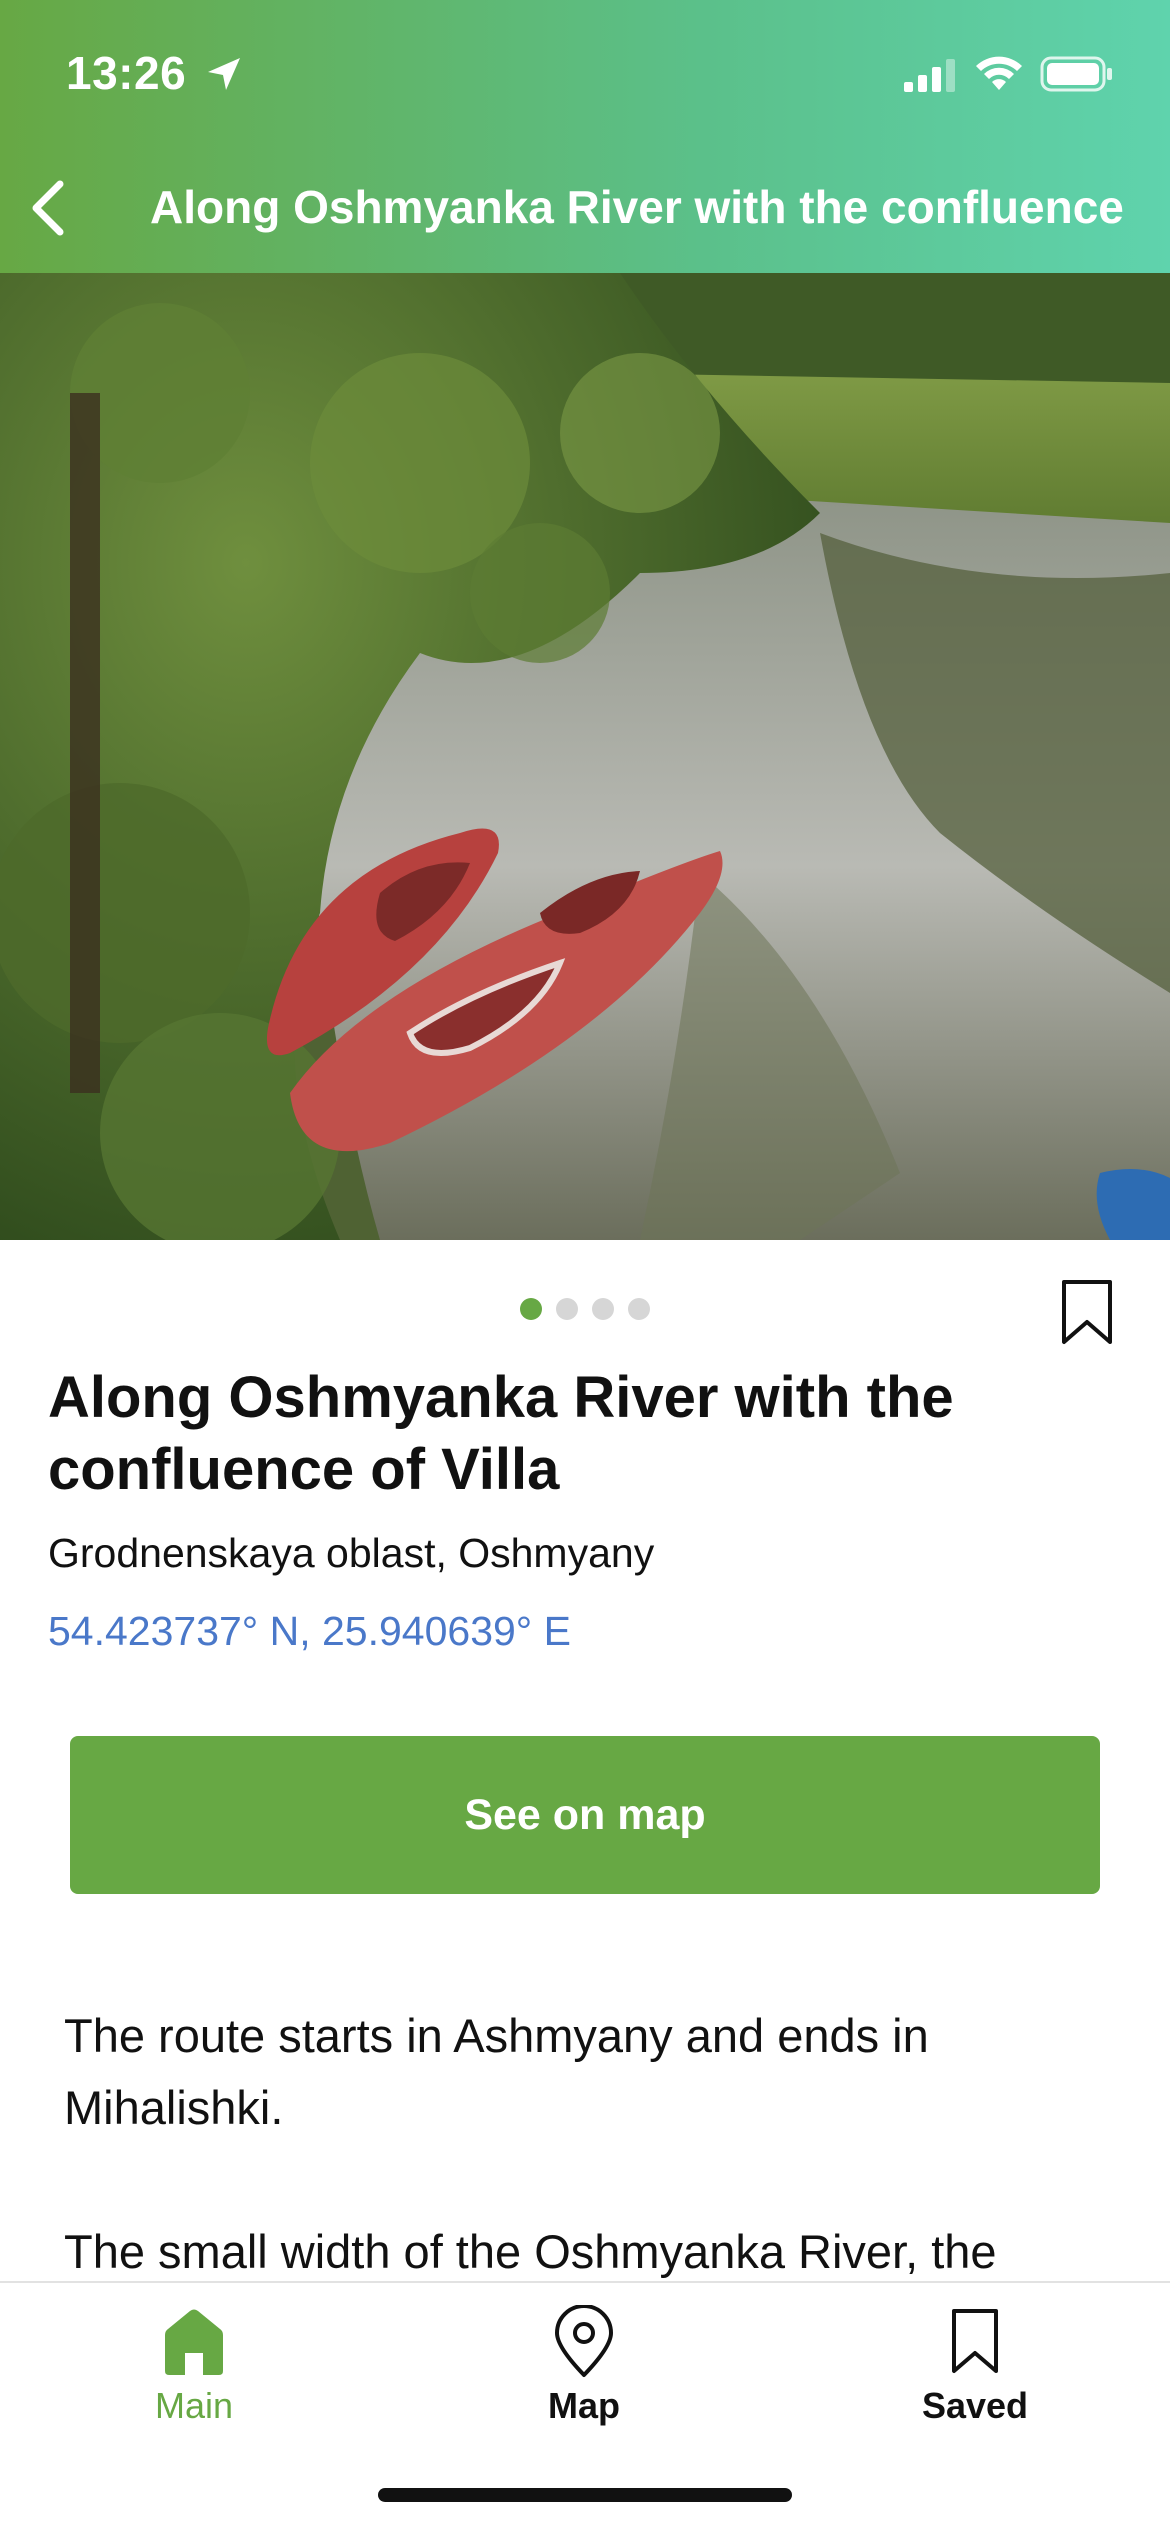  I want to click on tab-main-label: Main, so click(194, 2405).